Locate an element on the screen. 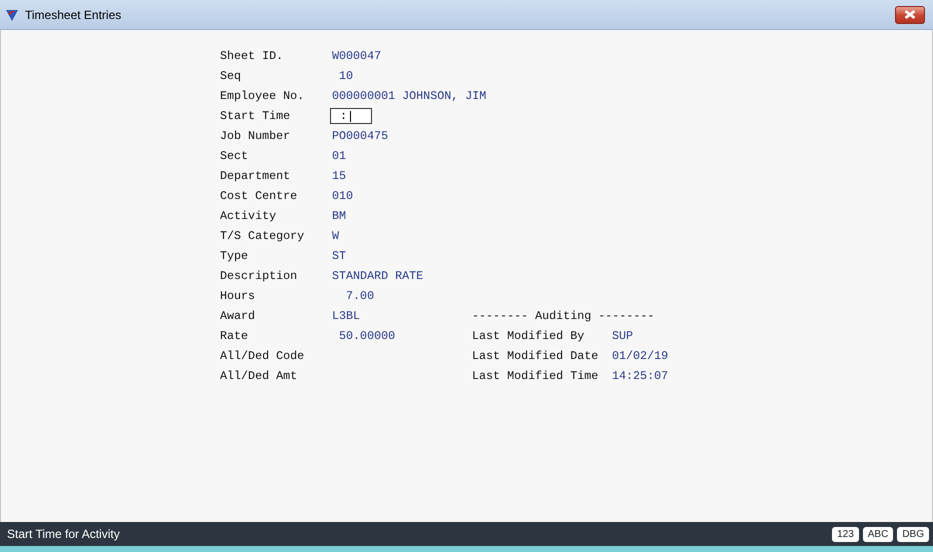 The image size is (933, 552). field-value: ST is located at coordinates (339, 256).